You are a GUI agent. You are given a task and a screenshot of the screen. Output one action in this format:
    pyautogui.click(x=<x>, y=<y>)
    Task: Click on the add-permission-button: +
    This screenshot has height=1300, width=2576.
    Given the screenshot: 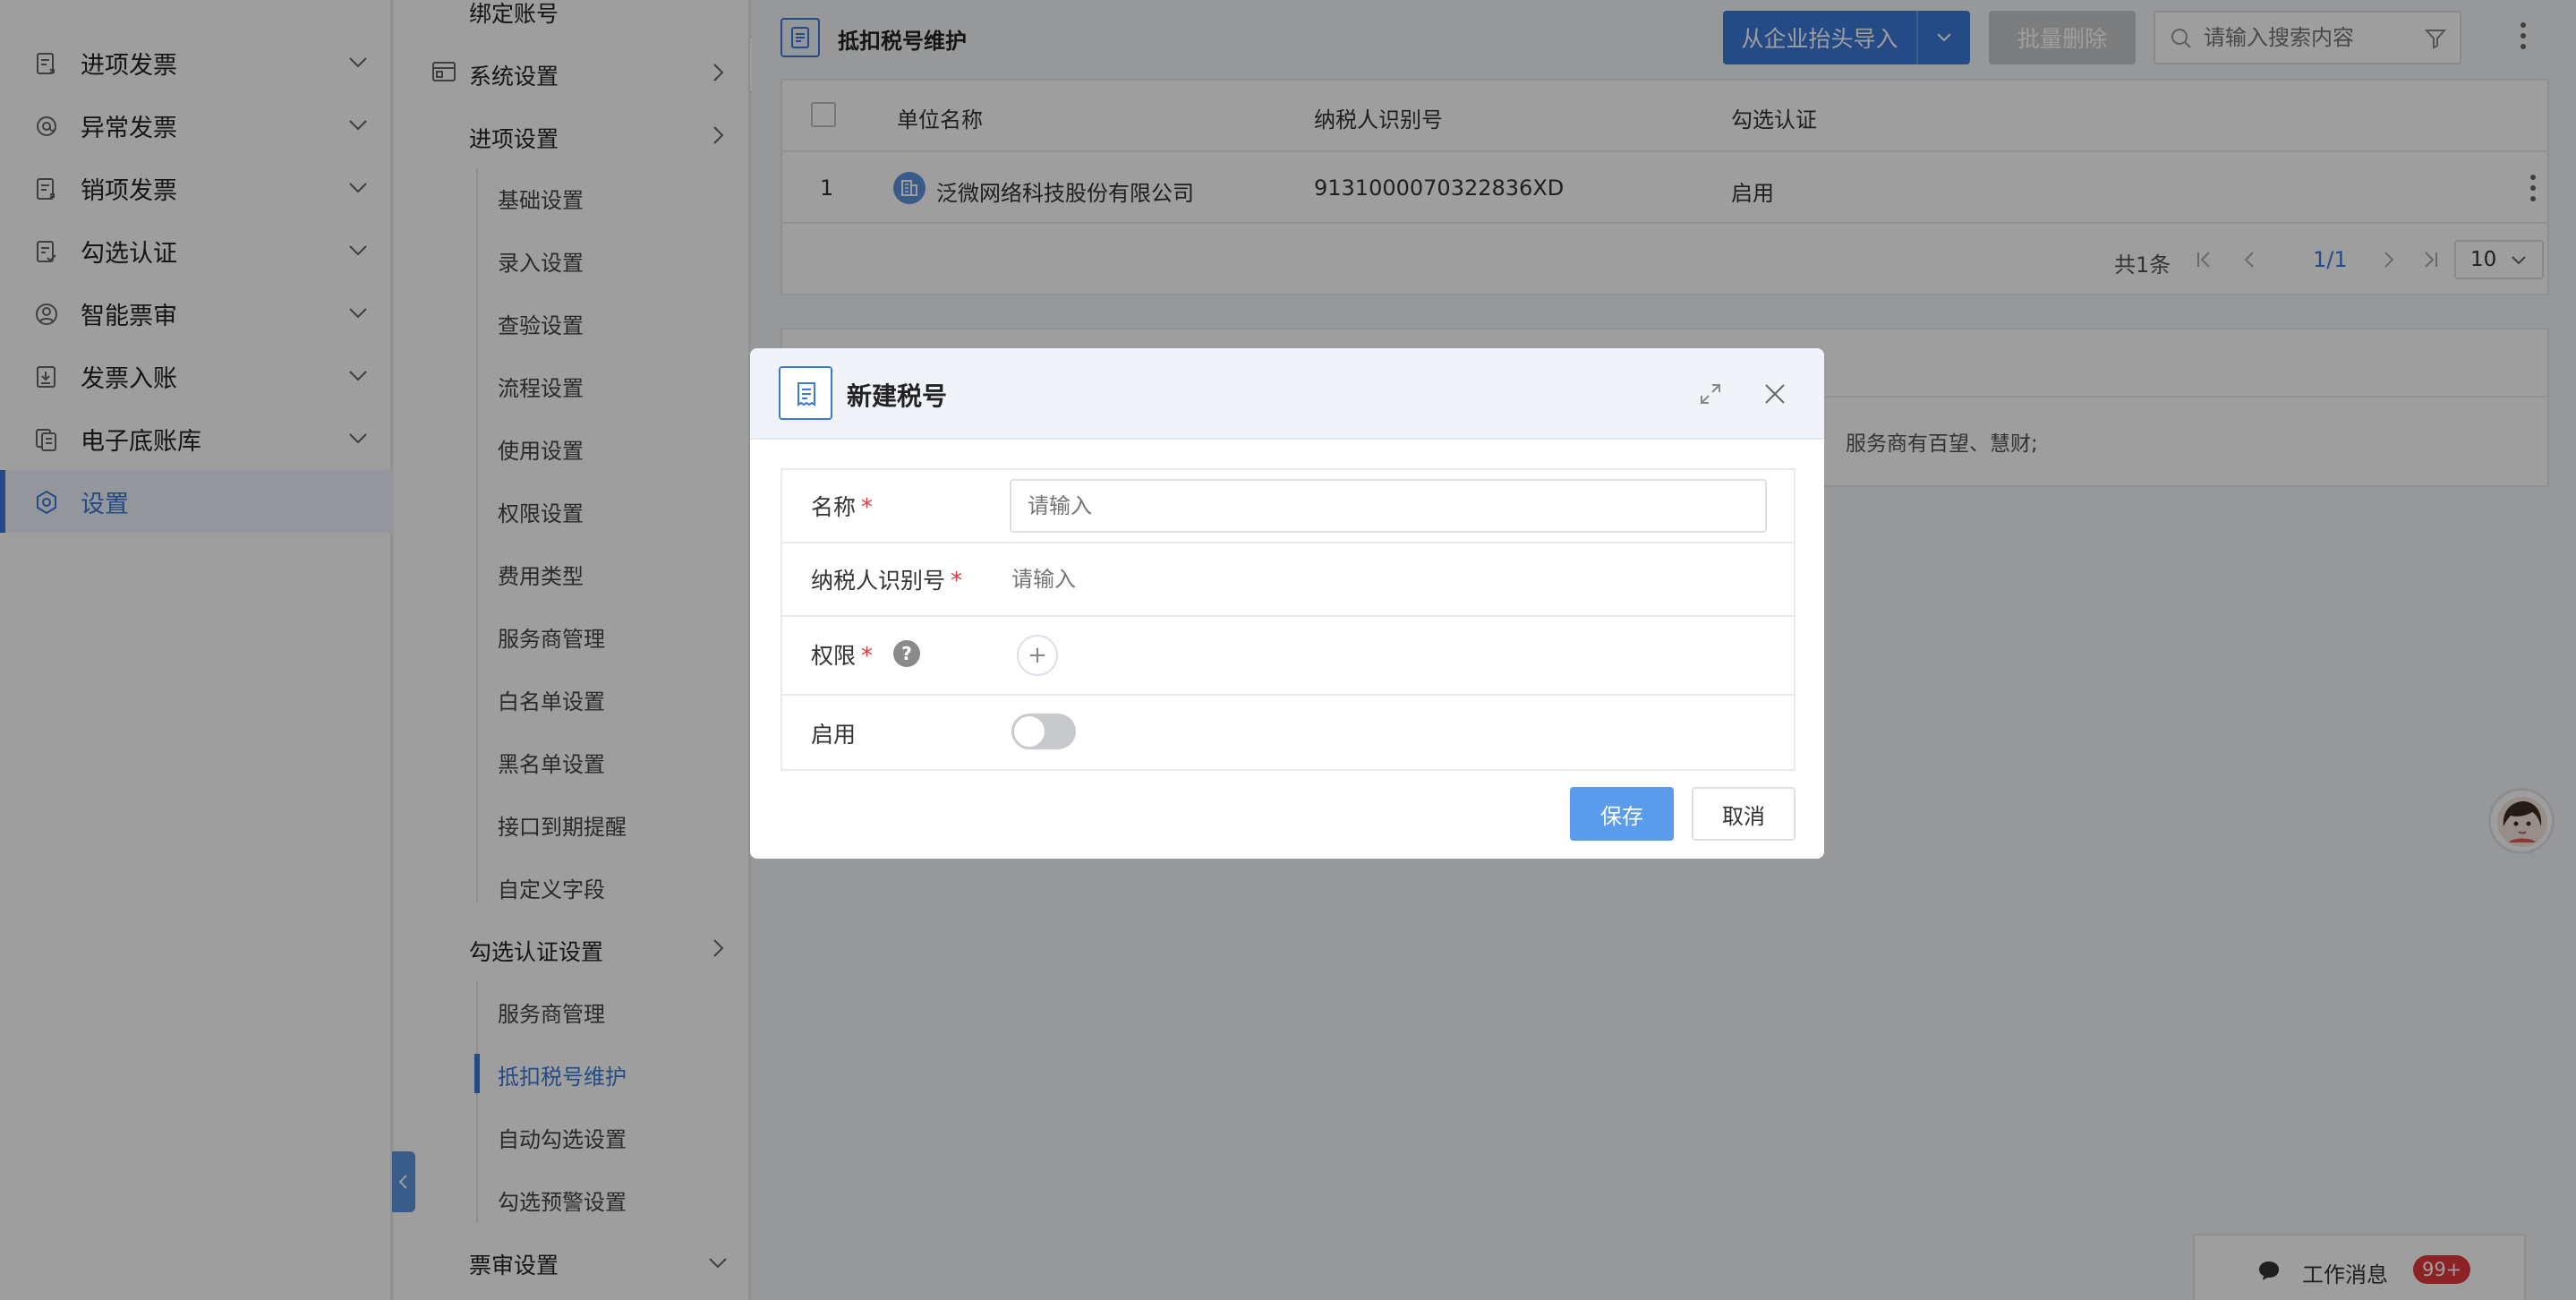 What is the action you would take?
    pyautogui.click(x=1037, y=655)
    